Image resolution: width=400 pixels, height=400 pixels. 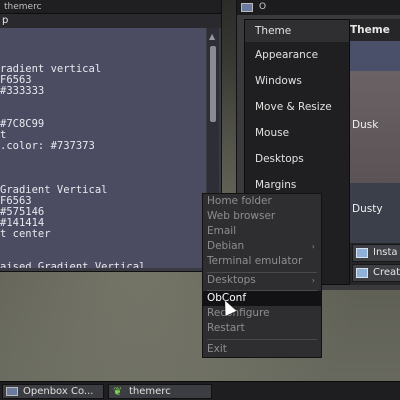 I want to click on editor-text-line: aised Gradient Vertical, so click(x=73, y=265).